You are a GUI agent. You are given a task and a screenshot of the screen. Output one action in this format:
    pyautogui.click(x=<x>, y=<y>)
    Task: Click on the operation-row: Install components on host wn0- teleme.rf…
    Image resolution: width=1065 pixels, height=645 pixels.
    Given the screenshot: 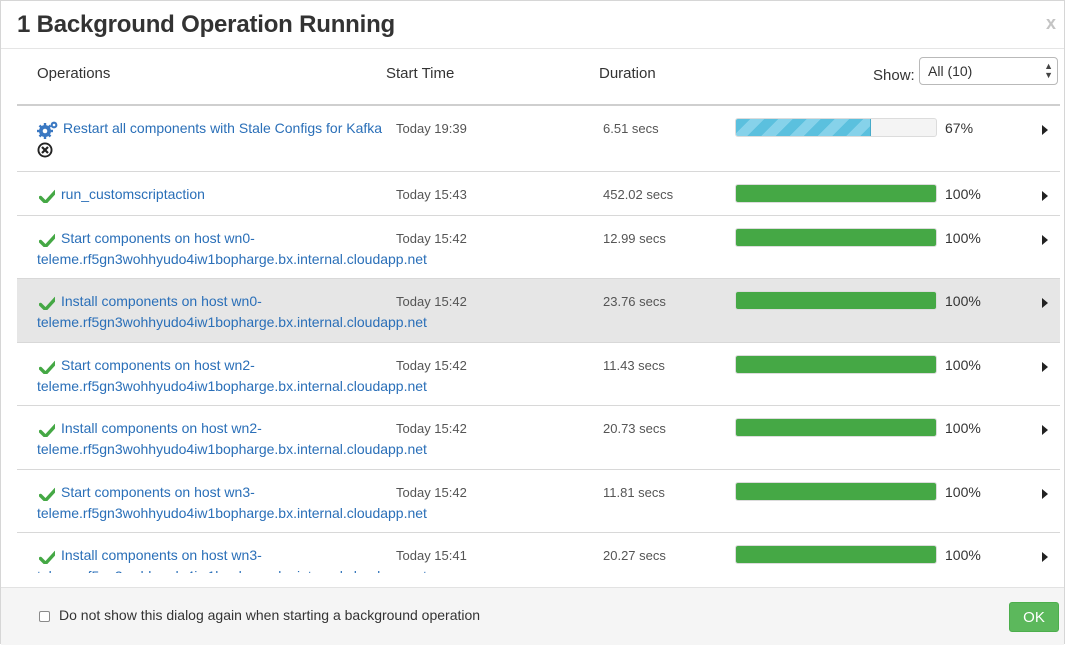 What is the action you would take?
    pyautogui.click(x=538, y=311)
    